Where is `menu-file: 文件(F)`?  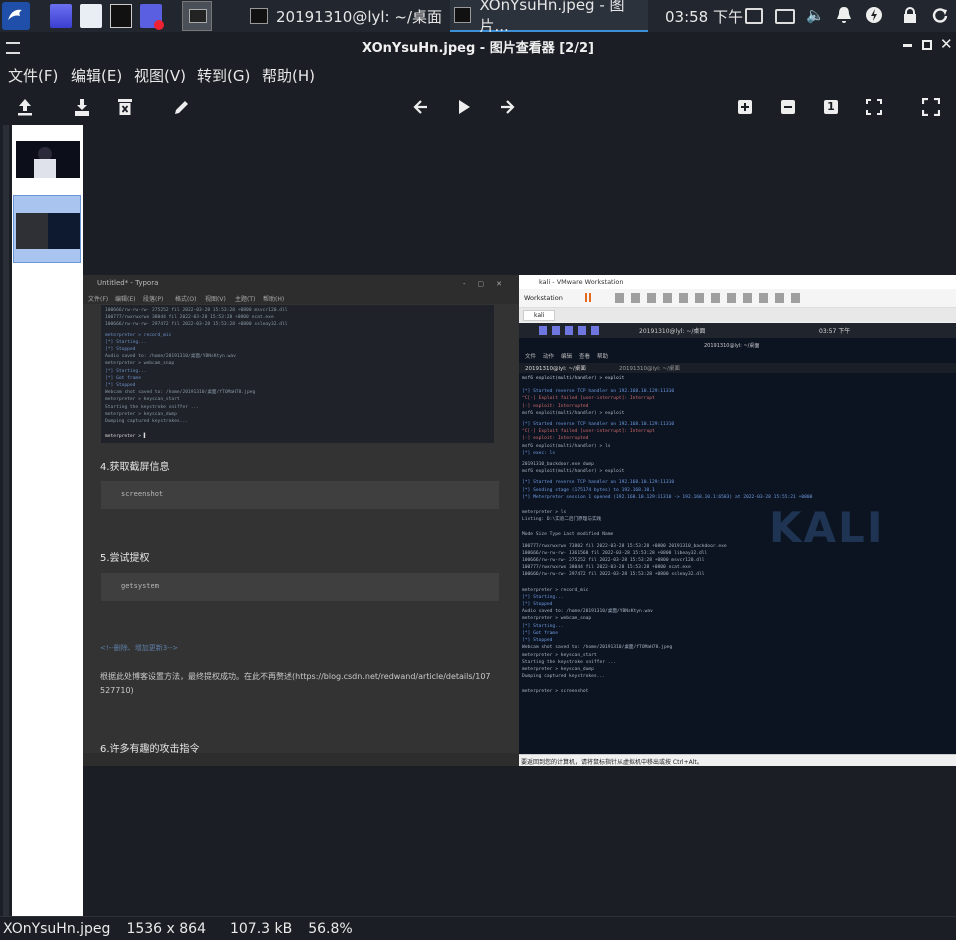 menu-file: 文件(F) is located at coordinates (33, 75).